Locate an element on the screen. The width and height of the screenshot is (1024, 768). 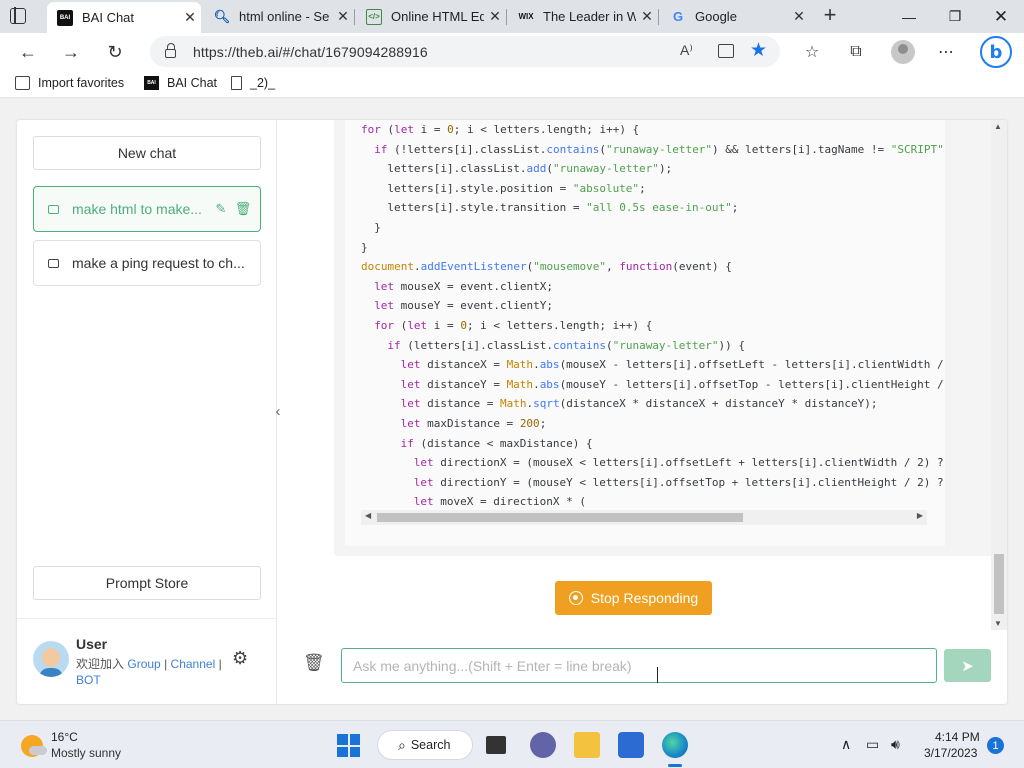
url-text: https://theb.ai/#/chat/1679094288916 is located at coordinates (310, 52).